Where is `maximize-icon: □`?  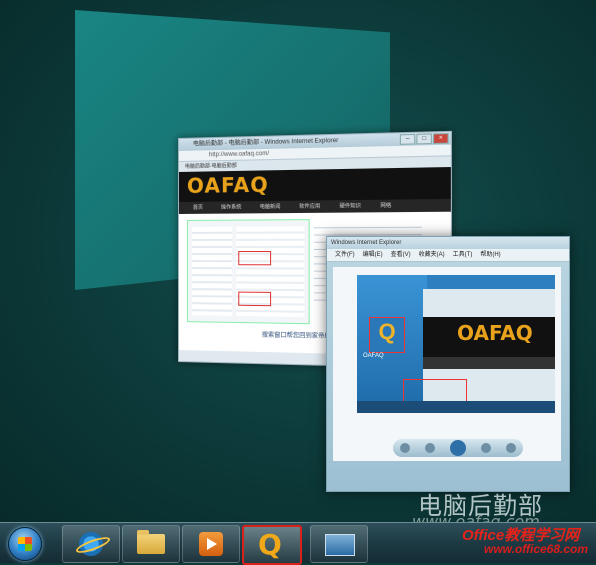
maximize-icon: □ is located at coordinates (424, 139).